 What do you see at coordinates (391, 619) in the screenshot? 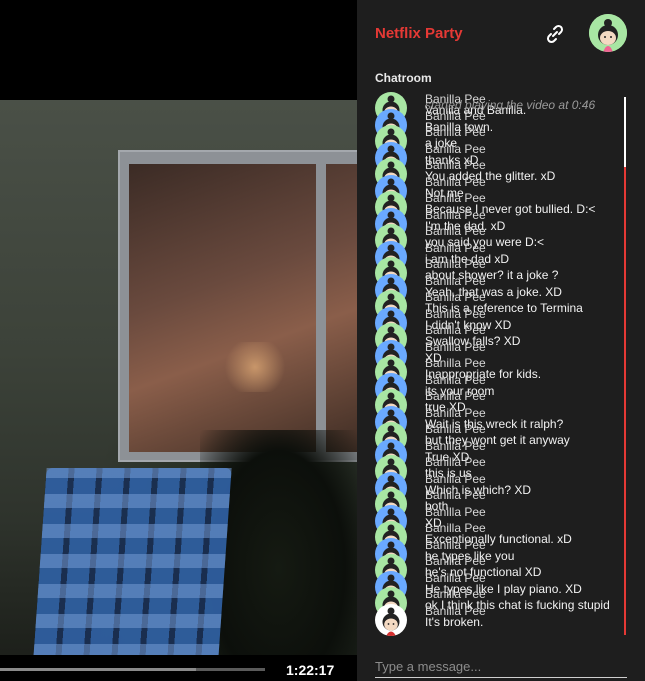
I see `message-avatar-icon` at bounding box center [391, 619].